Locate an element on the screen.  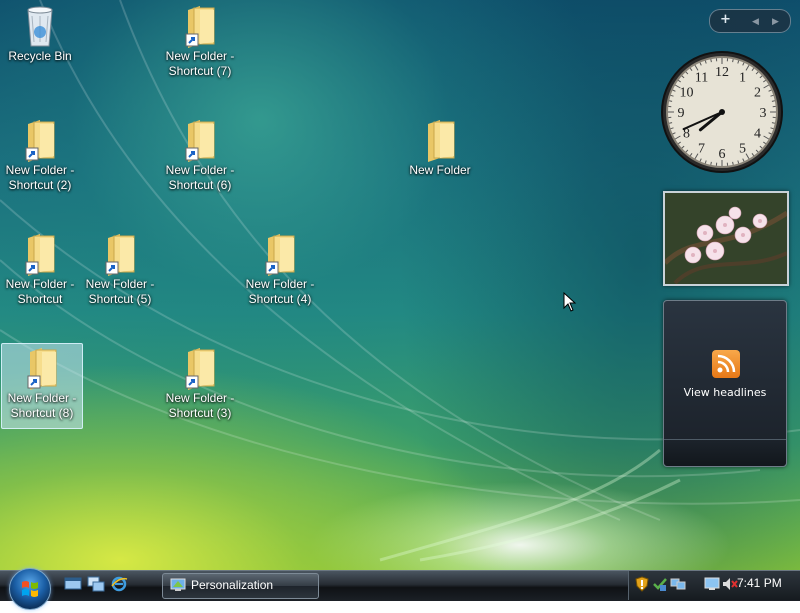
feed-headlines-gadget: View headlines is located at coordinates (725, 383).